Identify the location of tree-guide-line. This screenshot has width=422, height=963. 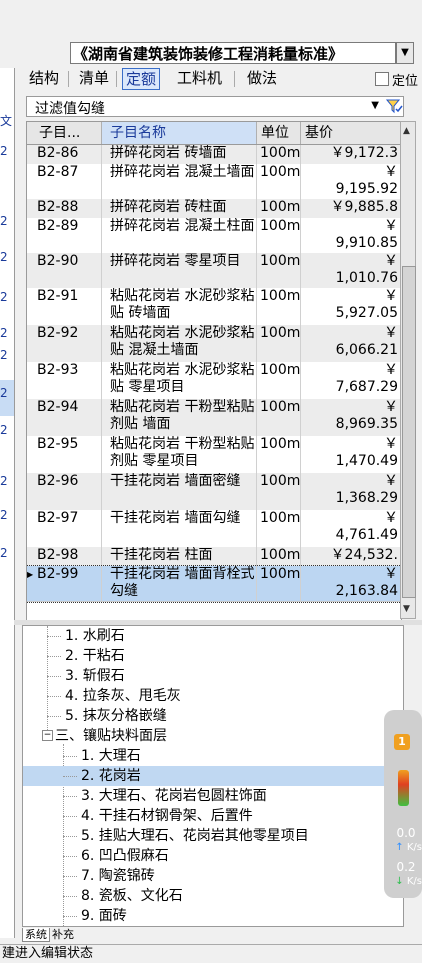
(48, 681).